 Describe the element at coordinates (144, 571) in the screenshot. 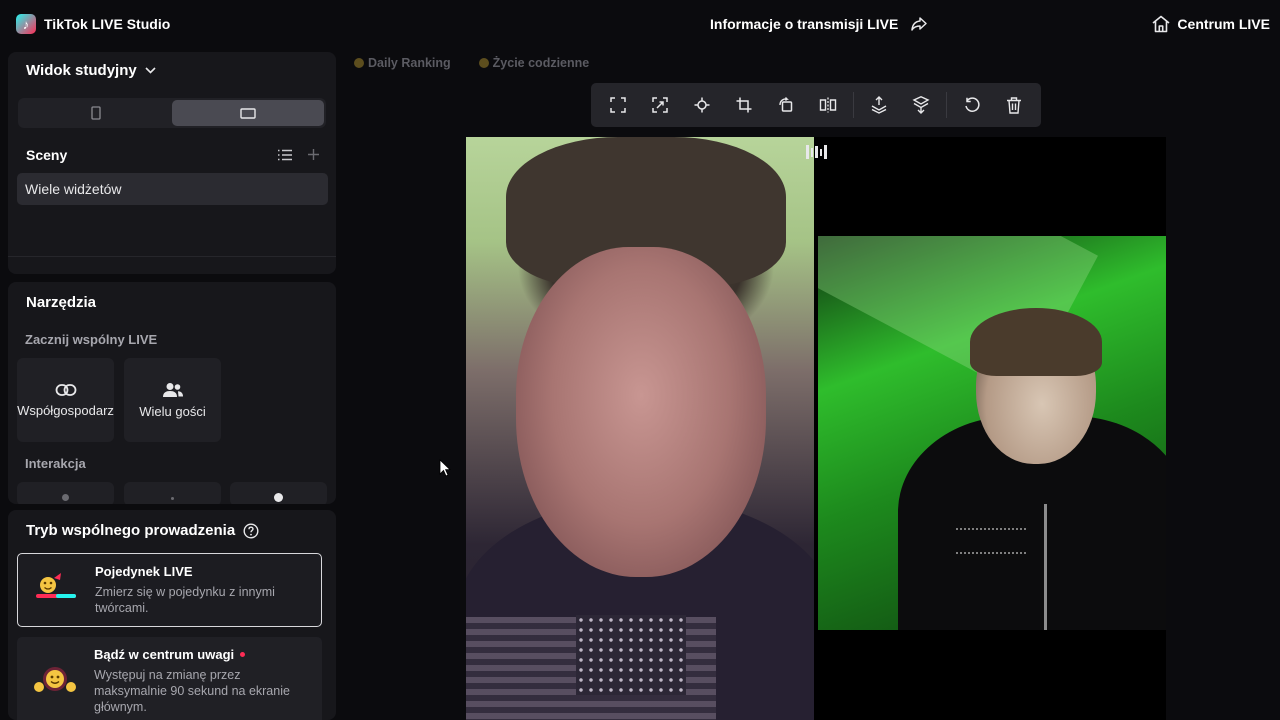

I see `live-match-title: Pojedynek LIVE` at that location.